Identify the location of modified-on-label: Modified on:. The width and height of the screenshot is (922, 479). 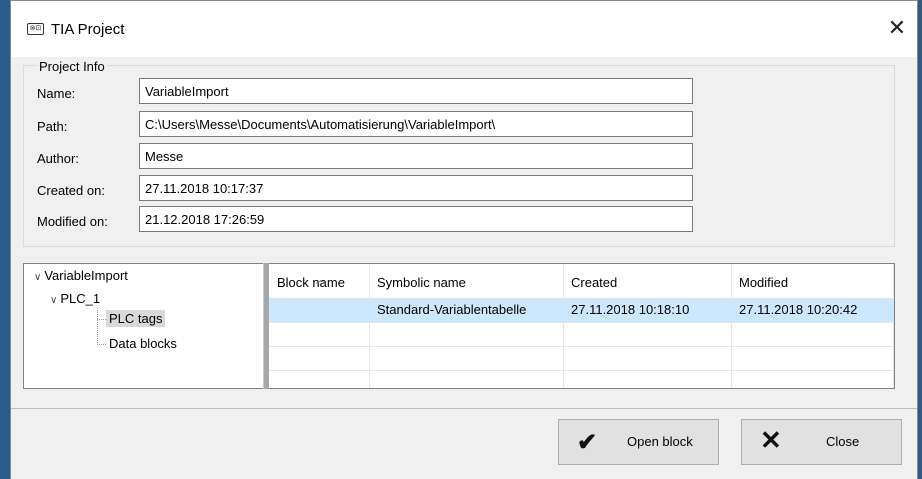
(72, 221).